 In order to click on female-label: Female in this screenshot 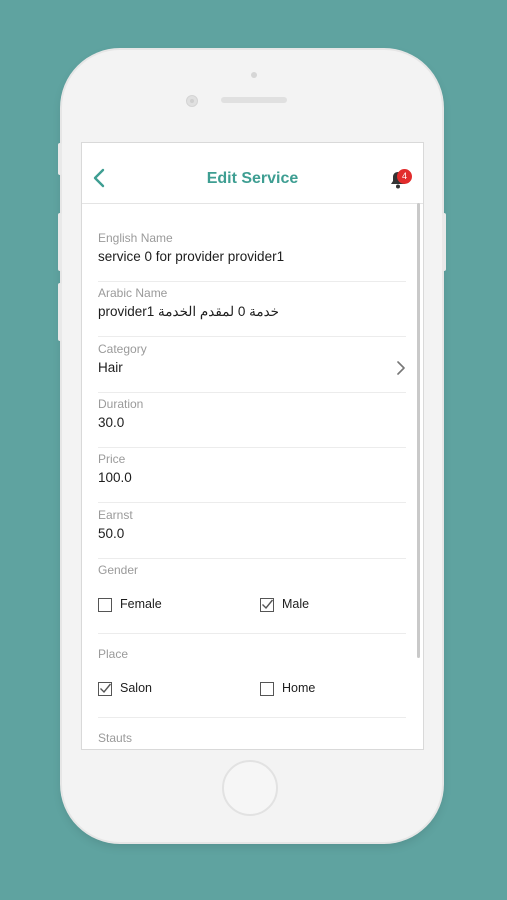, I will do `click(141, 604)`.